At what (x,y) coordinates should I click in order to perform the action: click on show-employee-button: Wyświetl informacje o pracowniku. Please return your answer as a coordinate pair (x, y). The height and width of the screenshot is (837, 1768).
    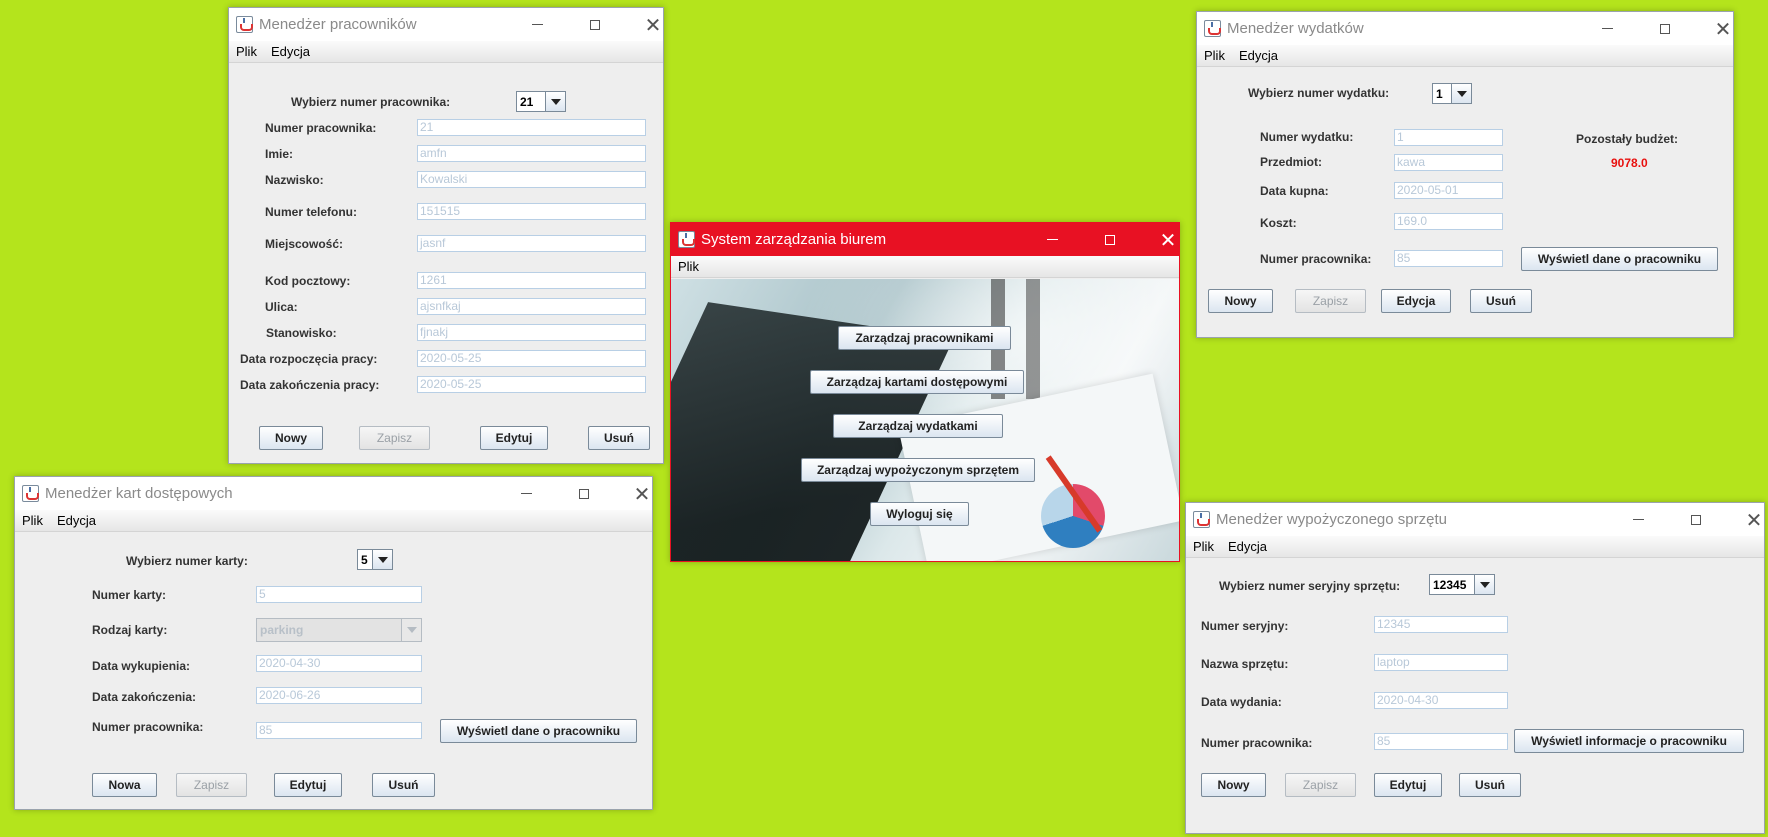
    Looking at the image, I should click on (1629, 741).